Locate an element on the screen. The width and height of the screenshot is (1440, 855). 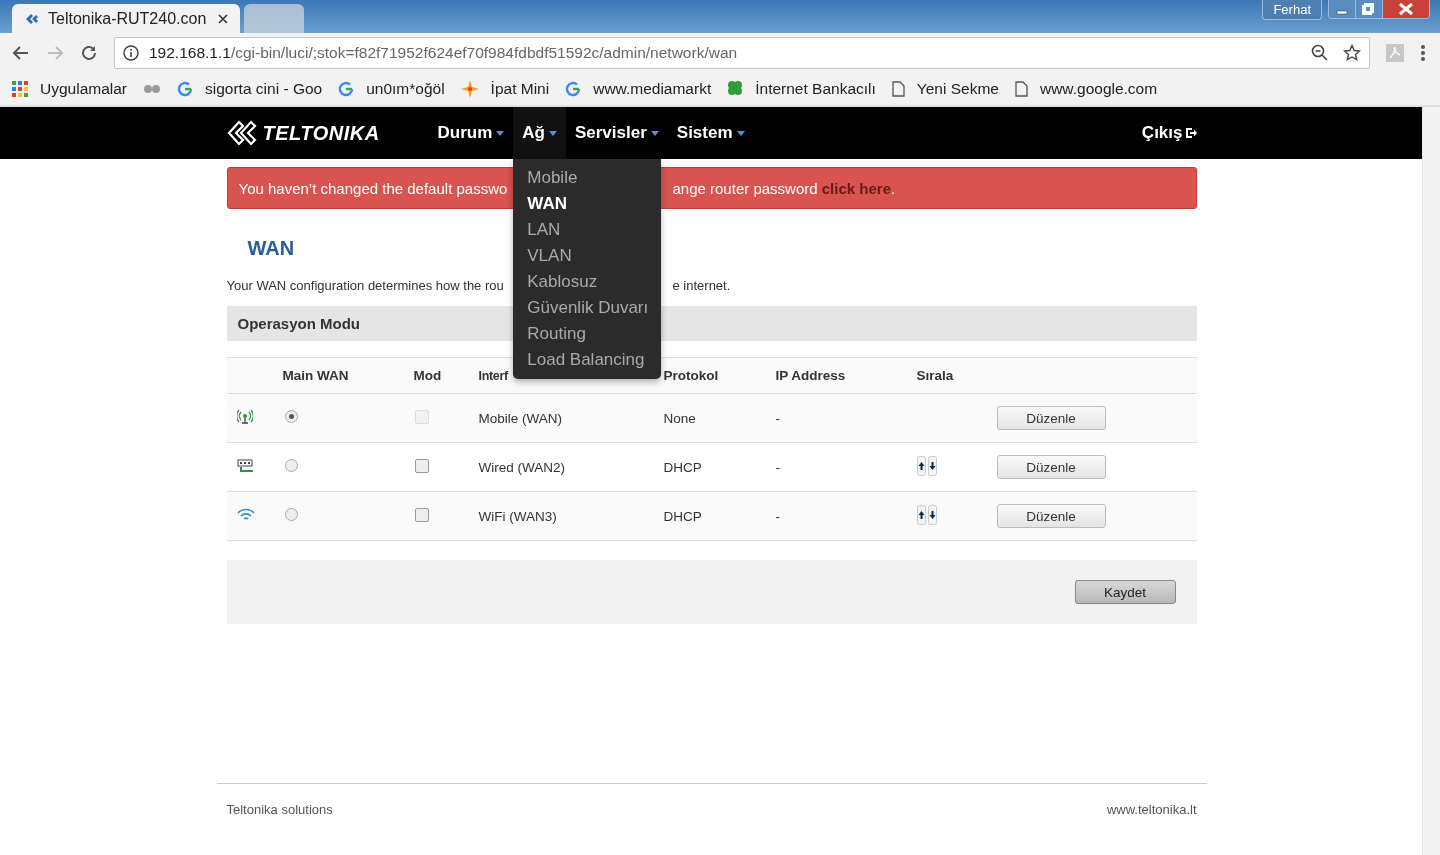
menu-item: Güvenlik Duvarı is located at coordinates (587, 308).